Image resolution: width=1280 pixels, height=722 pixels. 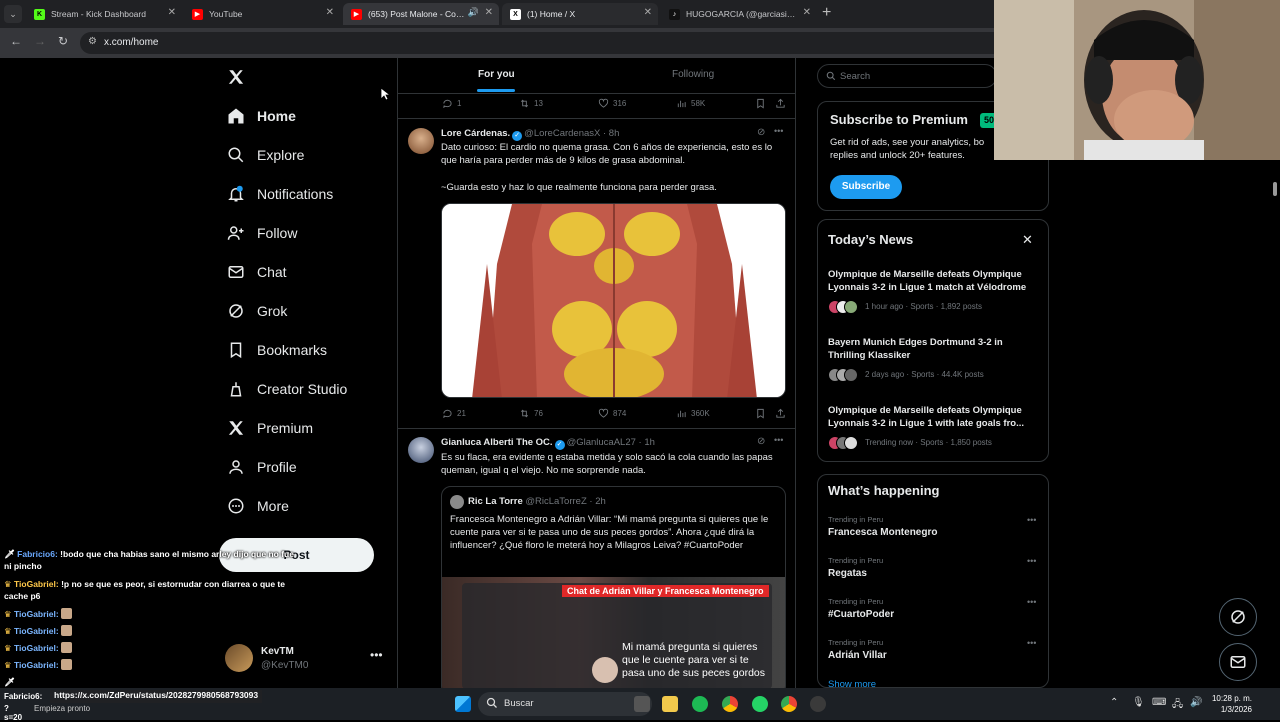 I want to click on windows-start-icon, so click(x=463, y=704).